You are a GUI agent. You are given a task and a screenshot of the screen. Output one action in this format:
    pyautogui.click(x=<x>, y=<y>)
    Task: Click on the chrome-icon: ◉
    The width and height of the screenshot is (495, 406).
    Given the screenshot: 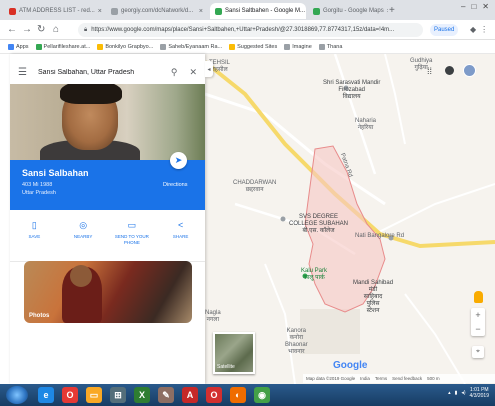 What is the action you would take?
    pyautogui.click(x=262, y=395)
    